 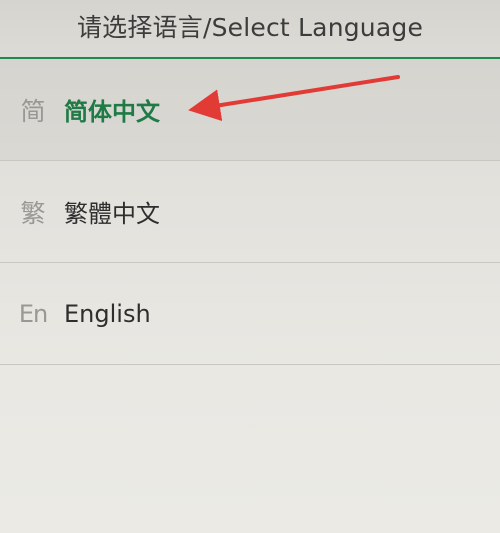 I want to click on language-label: 繁體中文, so click(x=112, y=214).